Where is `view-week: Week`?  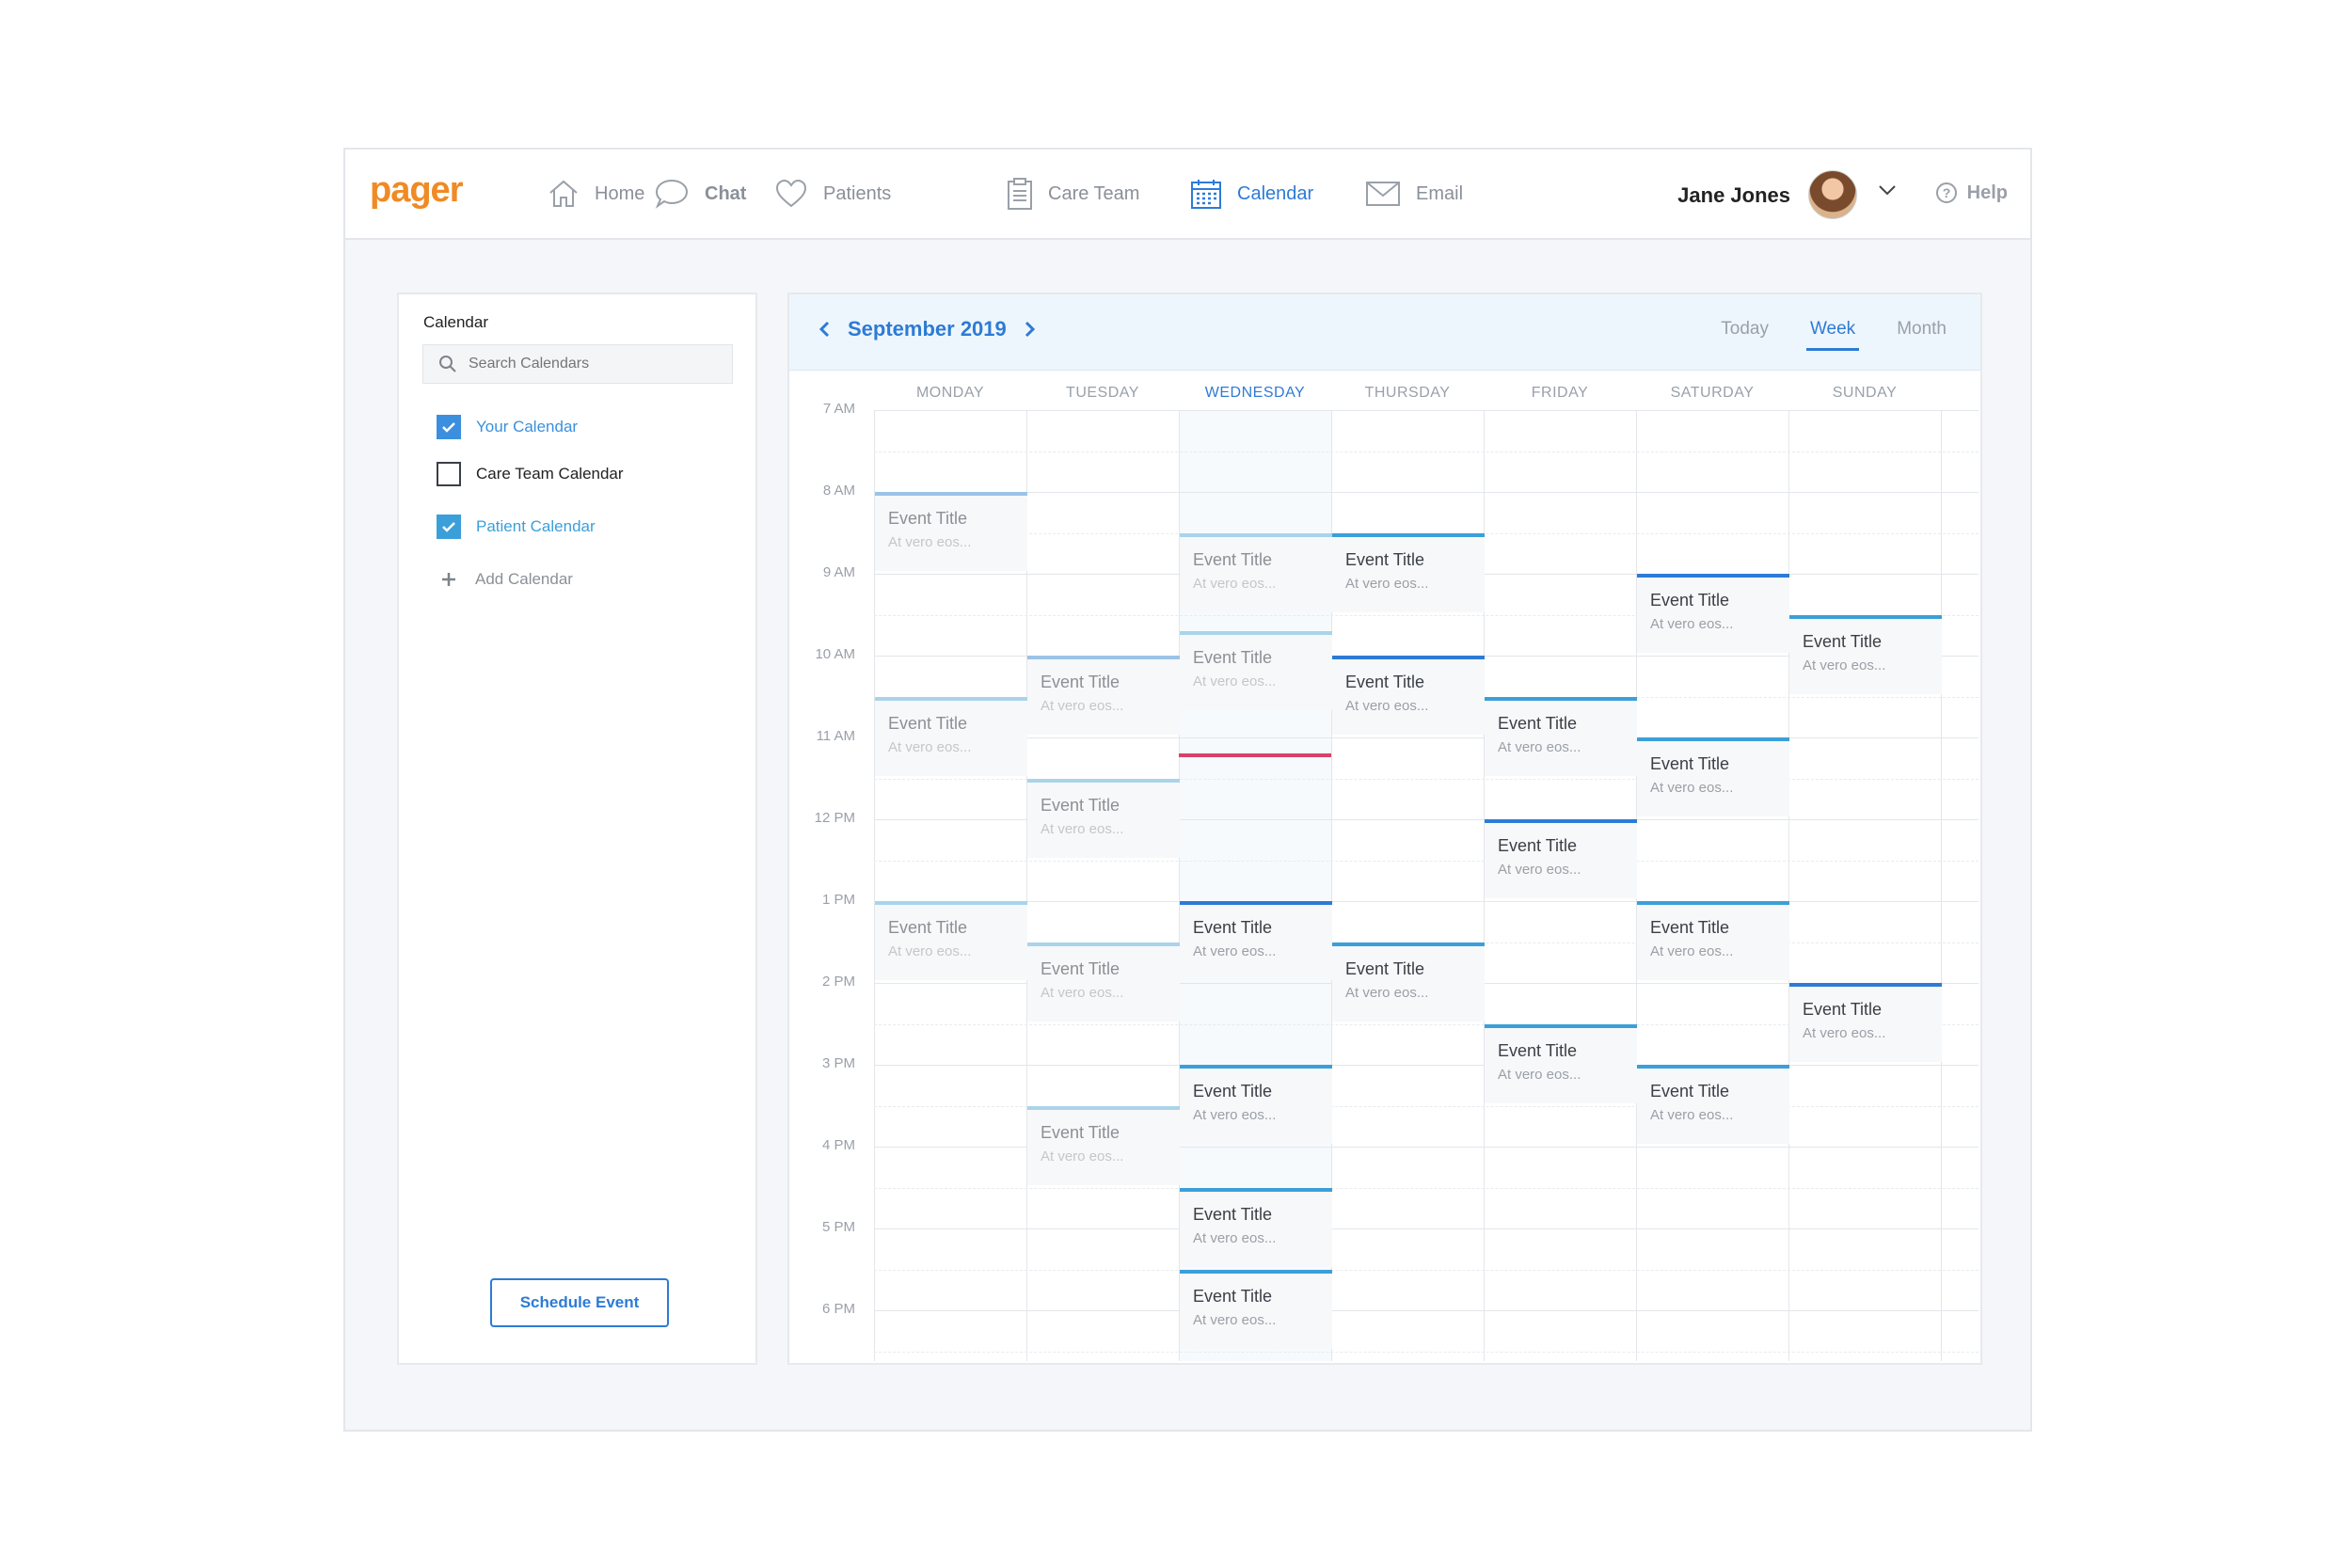 view-week: Week is located at coordinates (1832, 335).